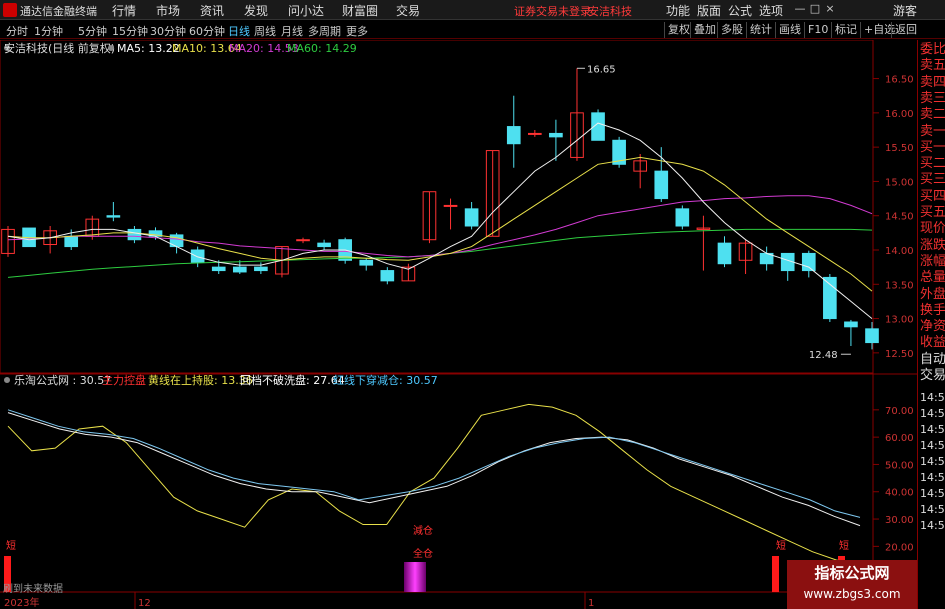 Image resolution: width=945 pixels, height=609 pixels. Describe the element at coordinates (771, 10) in the screenshot. I see `menu-xuanxiang: 选项` at that location.